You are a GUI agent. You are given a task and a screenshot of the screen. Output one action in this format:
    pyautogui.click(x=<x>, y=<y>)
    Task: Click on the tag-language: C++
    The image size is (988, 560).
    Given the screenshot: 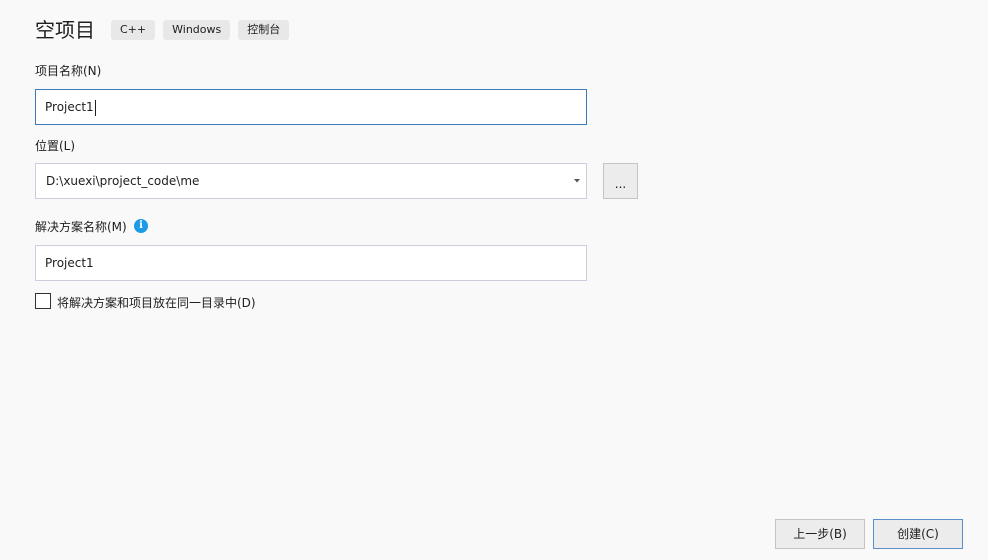 What is the action you would take?
    pyautogui.click(x=133, y=30)
    